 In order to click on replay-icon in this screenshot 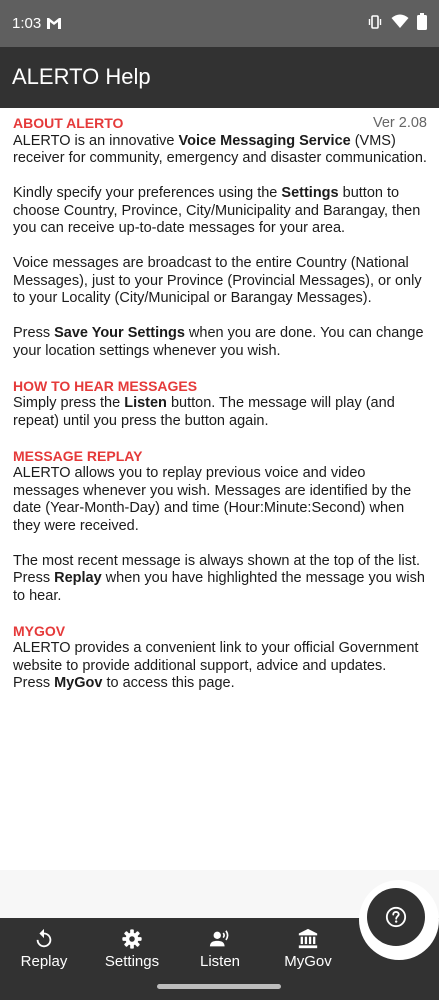, I will do `click(44, 938)`.